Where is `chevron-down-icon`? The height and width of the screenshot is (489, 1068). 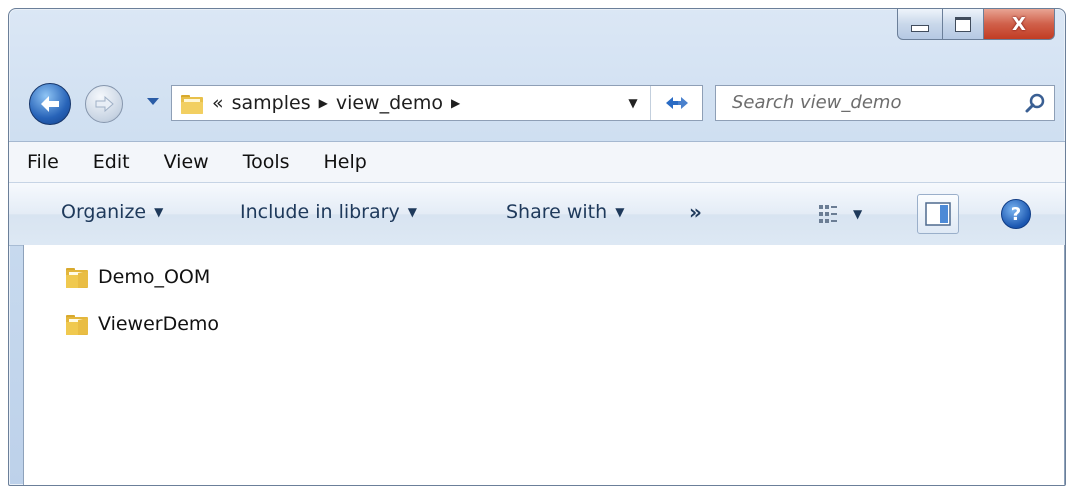
chevron-down-icon is located at coordinates (153, 101).